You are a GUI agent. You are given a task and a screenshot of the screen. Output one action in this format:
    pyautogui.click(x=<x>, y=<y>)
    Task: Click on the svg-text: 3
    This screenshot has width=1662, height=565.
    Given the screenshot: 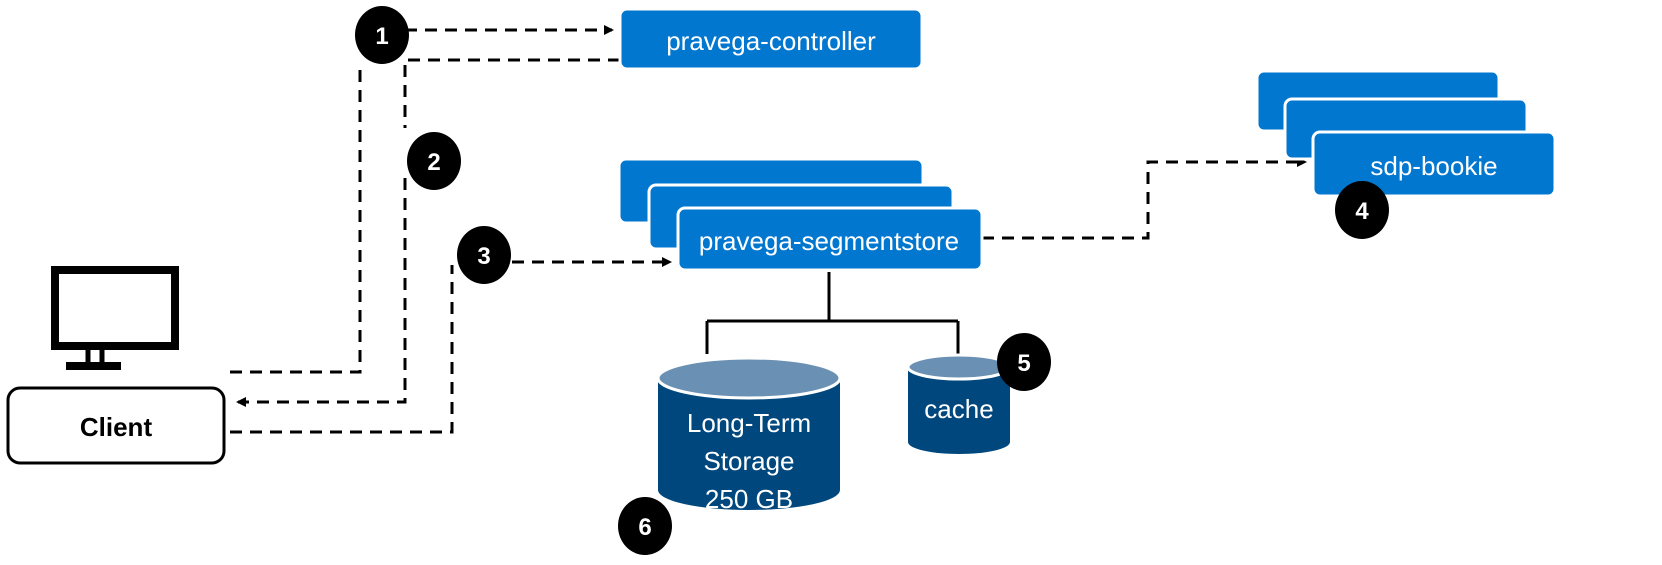 What is the action you would take?
    pyautogui.click(x=483, y=256)
    